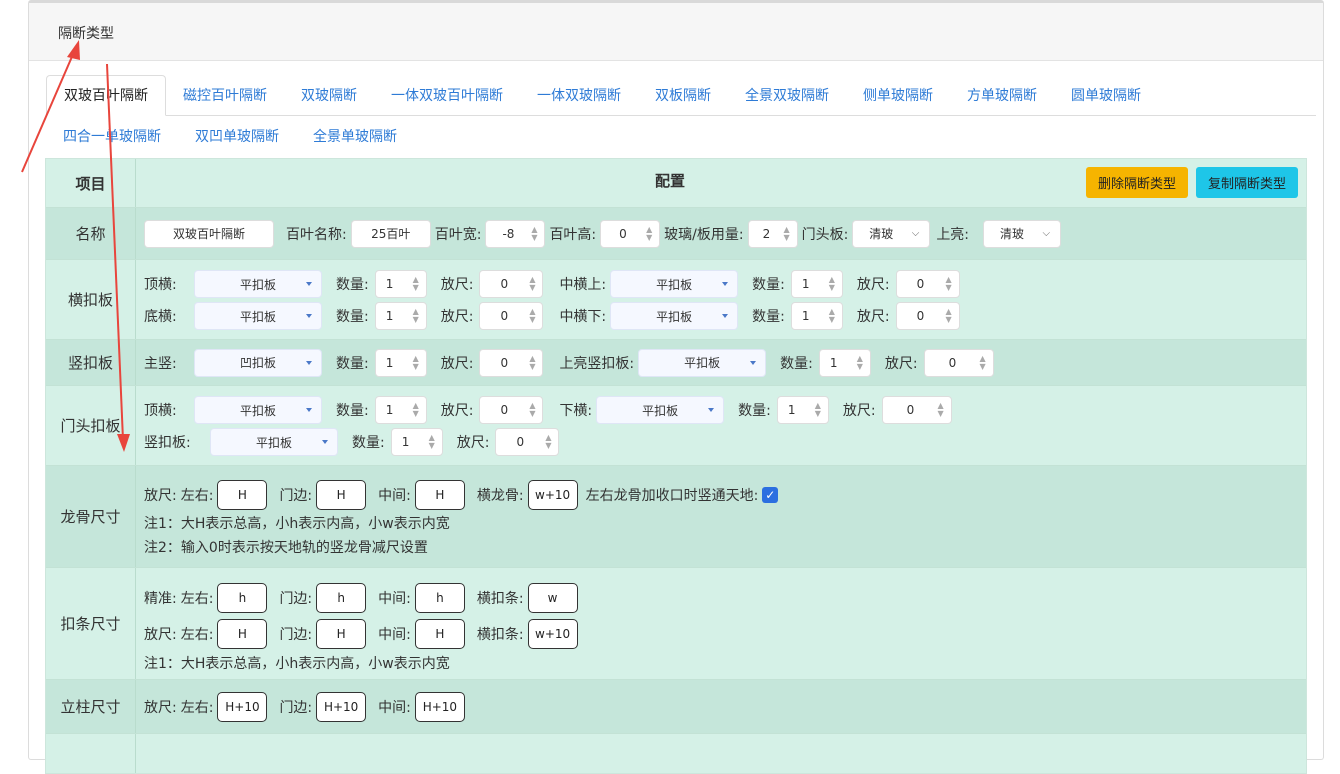  Describe the element at coordinates (439, 598) in the screenshot. I see `strip-exact-mid-input: h` at that location.